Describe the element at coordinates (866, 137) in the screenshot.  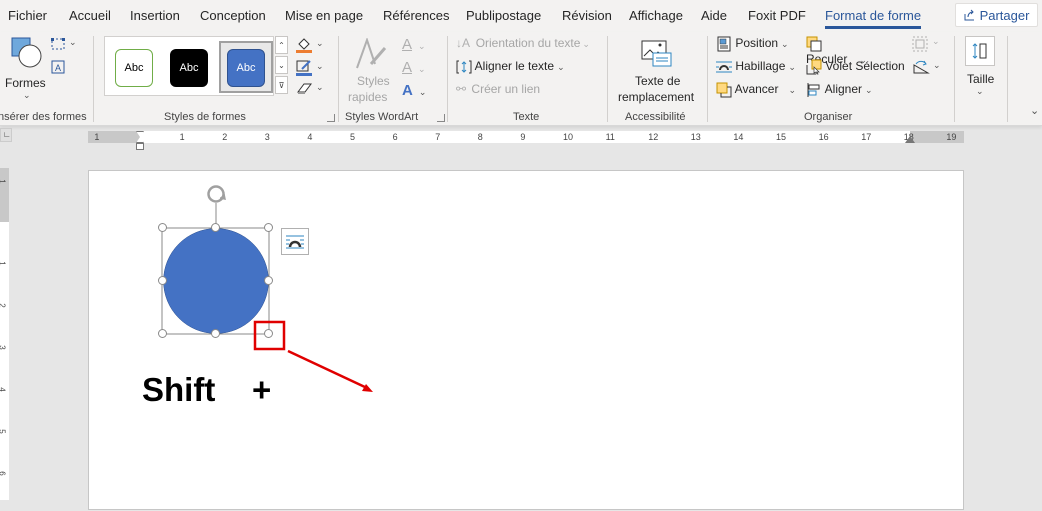
I see `ruler-number: 17` at that location.